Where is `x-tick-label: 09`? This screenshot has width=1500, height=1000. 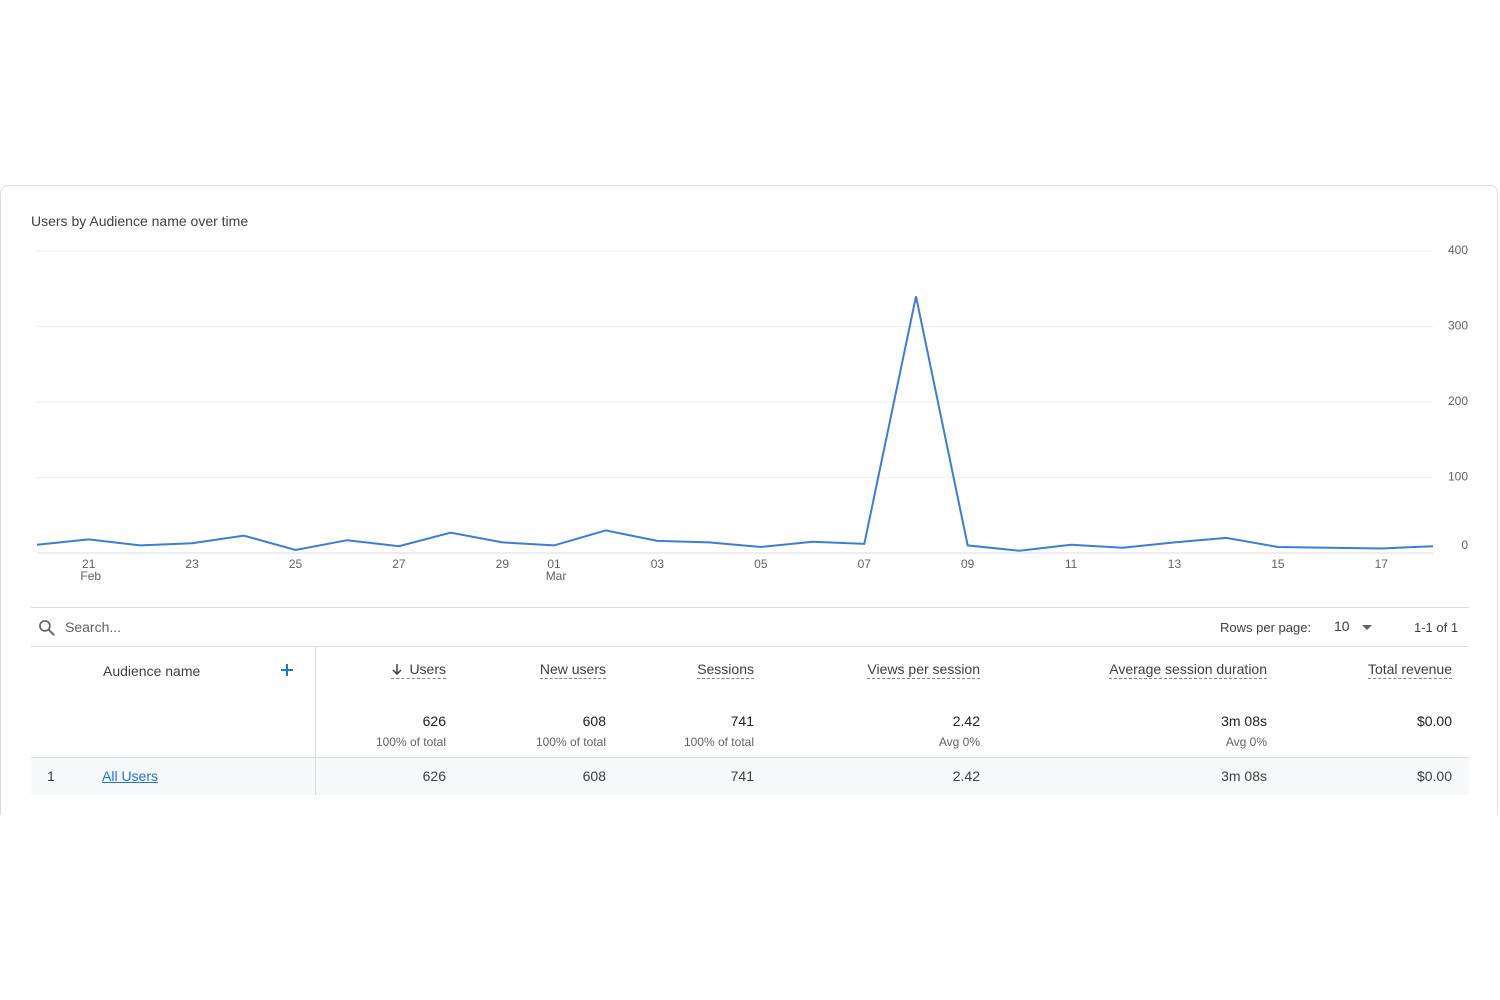 x-tick-label: 09 is located at coordinates (968, 564).